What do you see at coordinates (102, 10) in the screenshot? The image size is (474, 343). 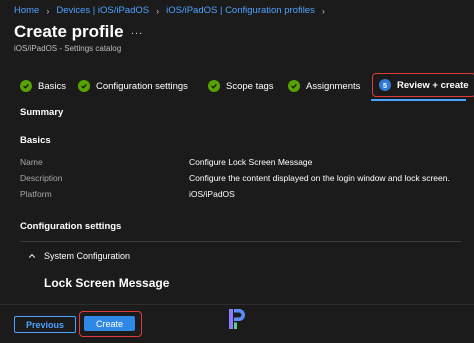 I see `breadcrumb-devices: Devices | iOS/iPadOS` at bounding box center [102, 10].